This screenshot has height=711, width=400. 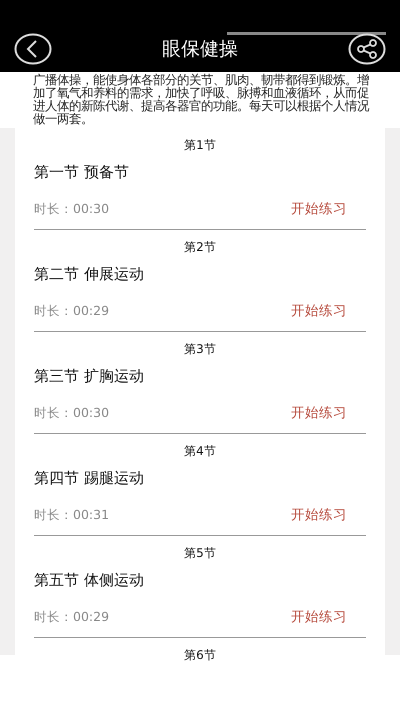 I want to click on back-icon, so click(x=33, y=49).